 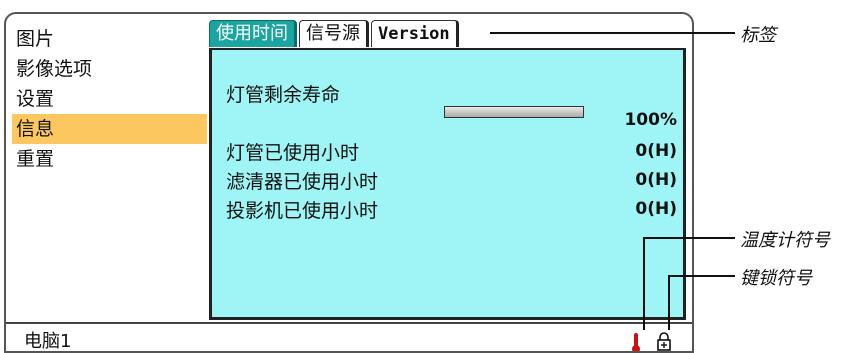 What do you see at coordinates (664, 341) in the screenshot?
I see `key-lock-icon` at bounding box center [664, 341].